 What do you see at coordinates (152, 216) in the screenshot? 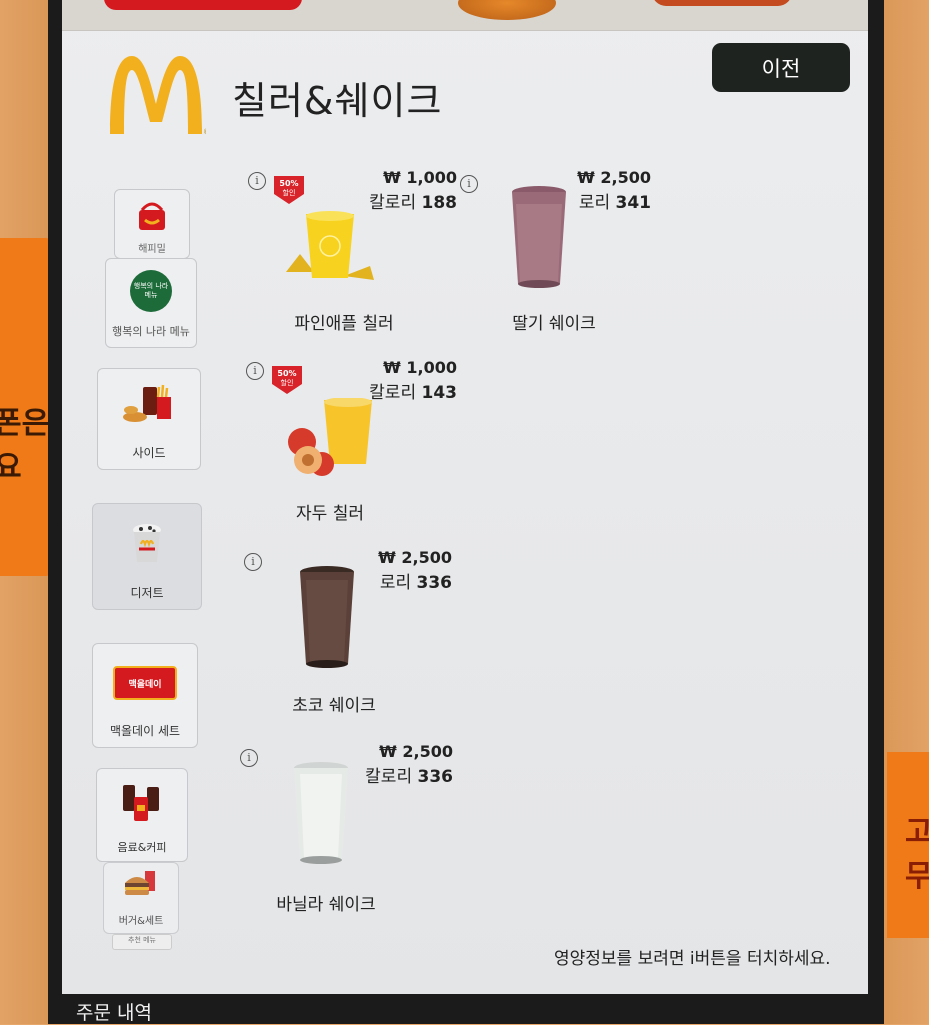
I see `happy-meal-icon` at bounding box center [152, 216].